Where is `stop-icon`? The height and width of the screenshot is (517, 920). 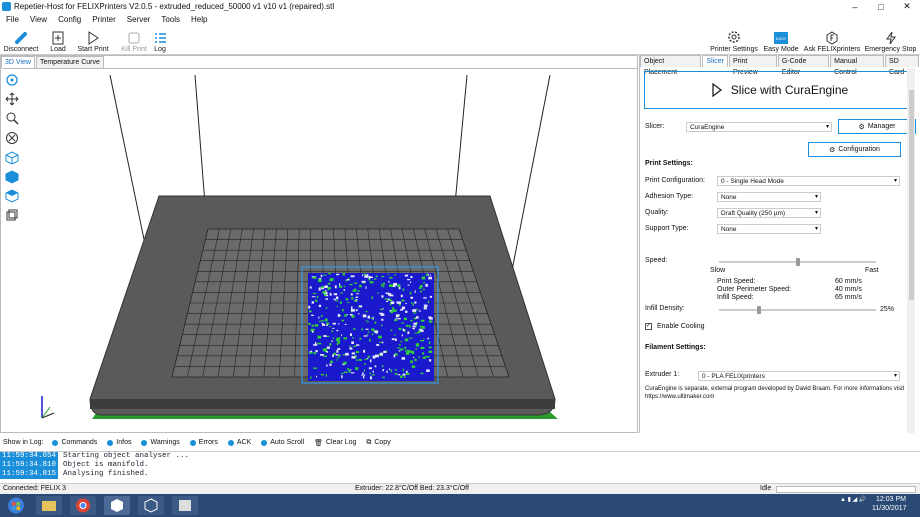 stop-icon is located at coordinates (134, 38).